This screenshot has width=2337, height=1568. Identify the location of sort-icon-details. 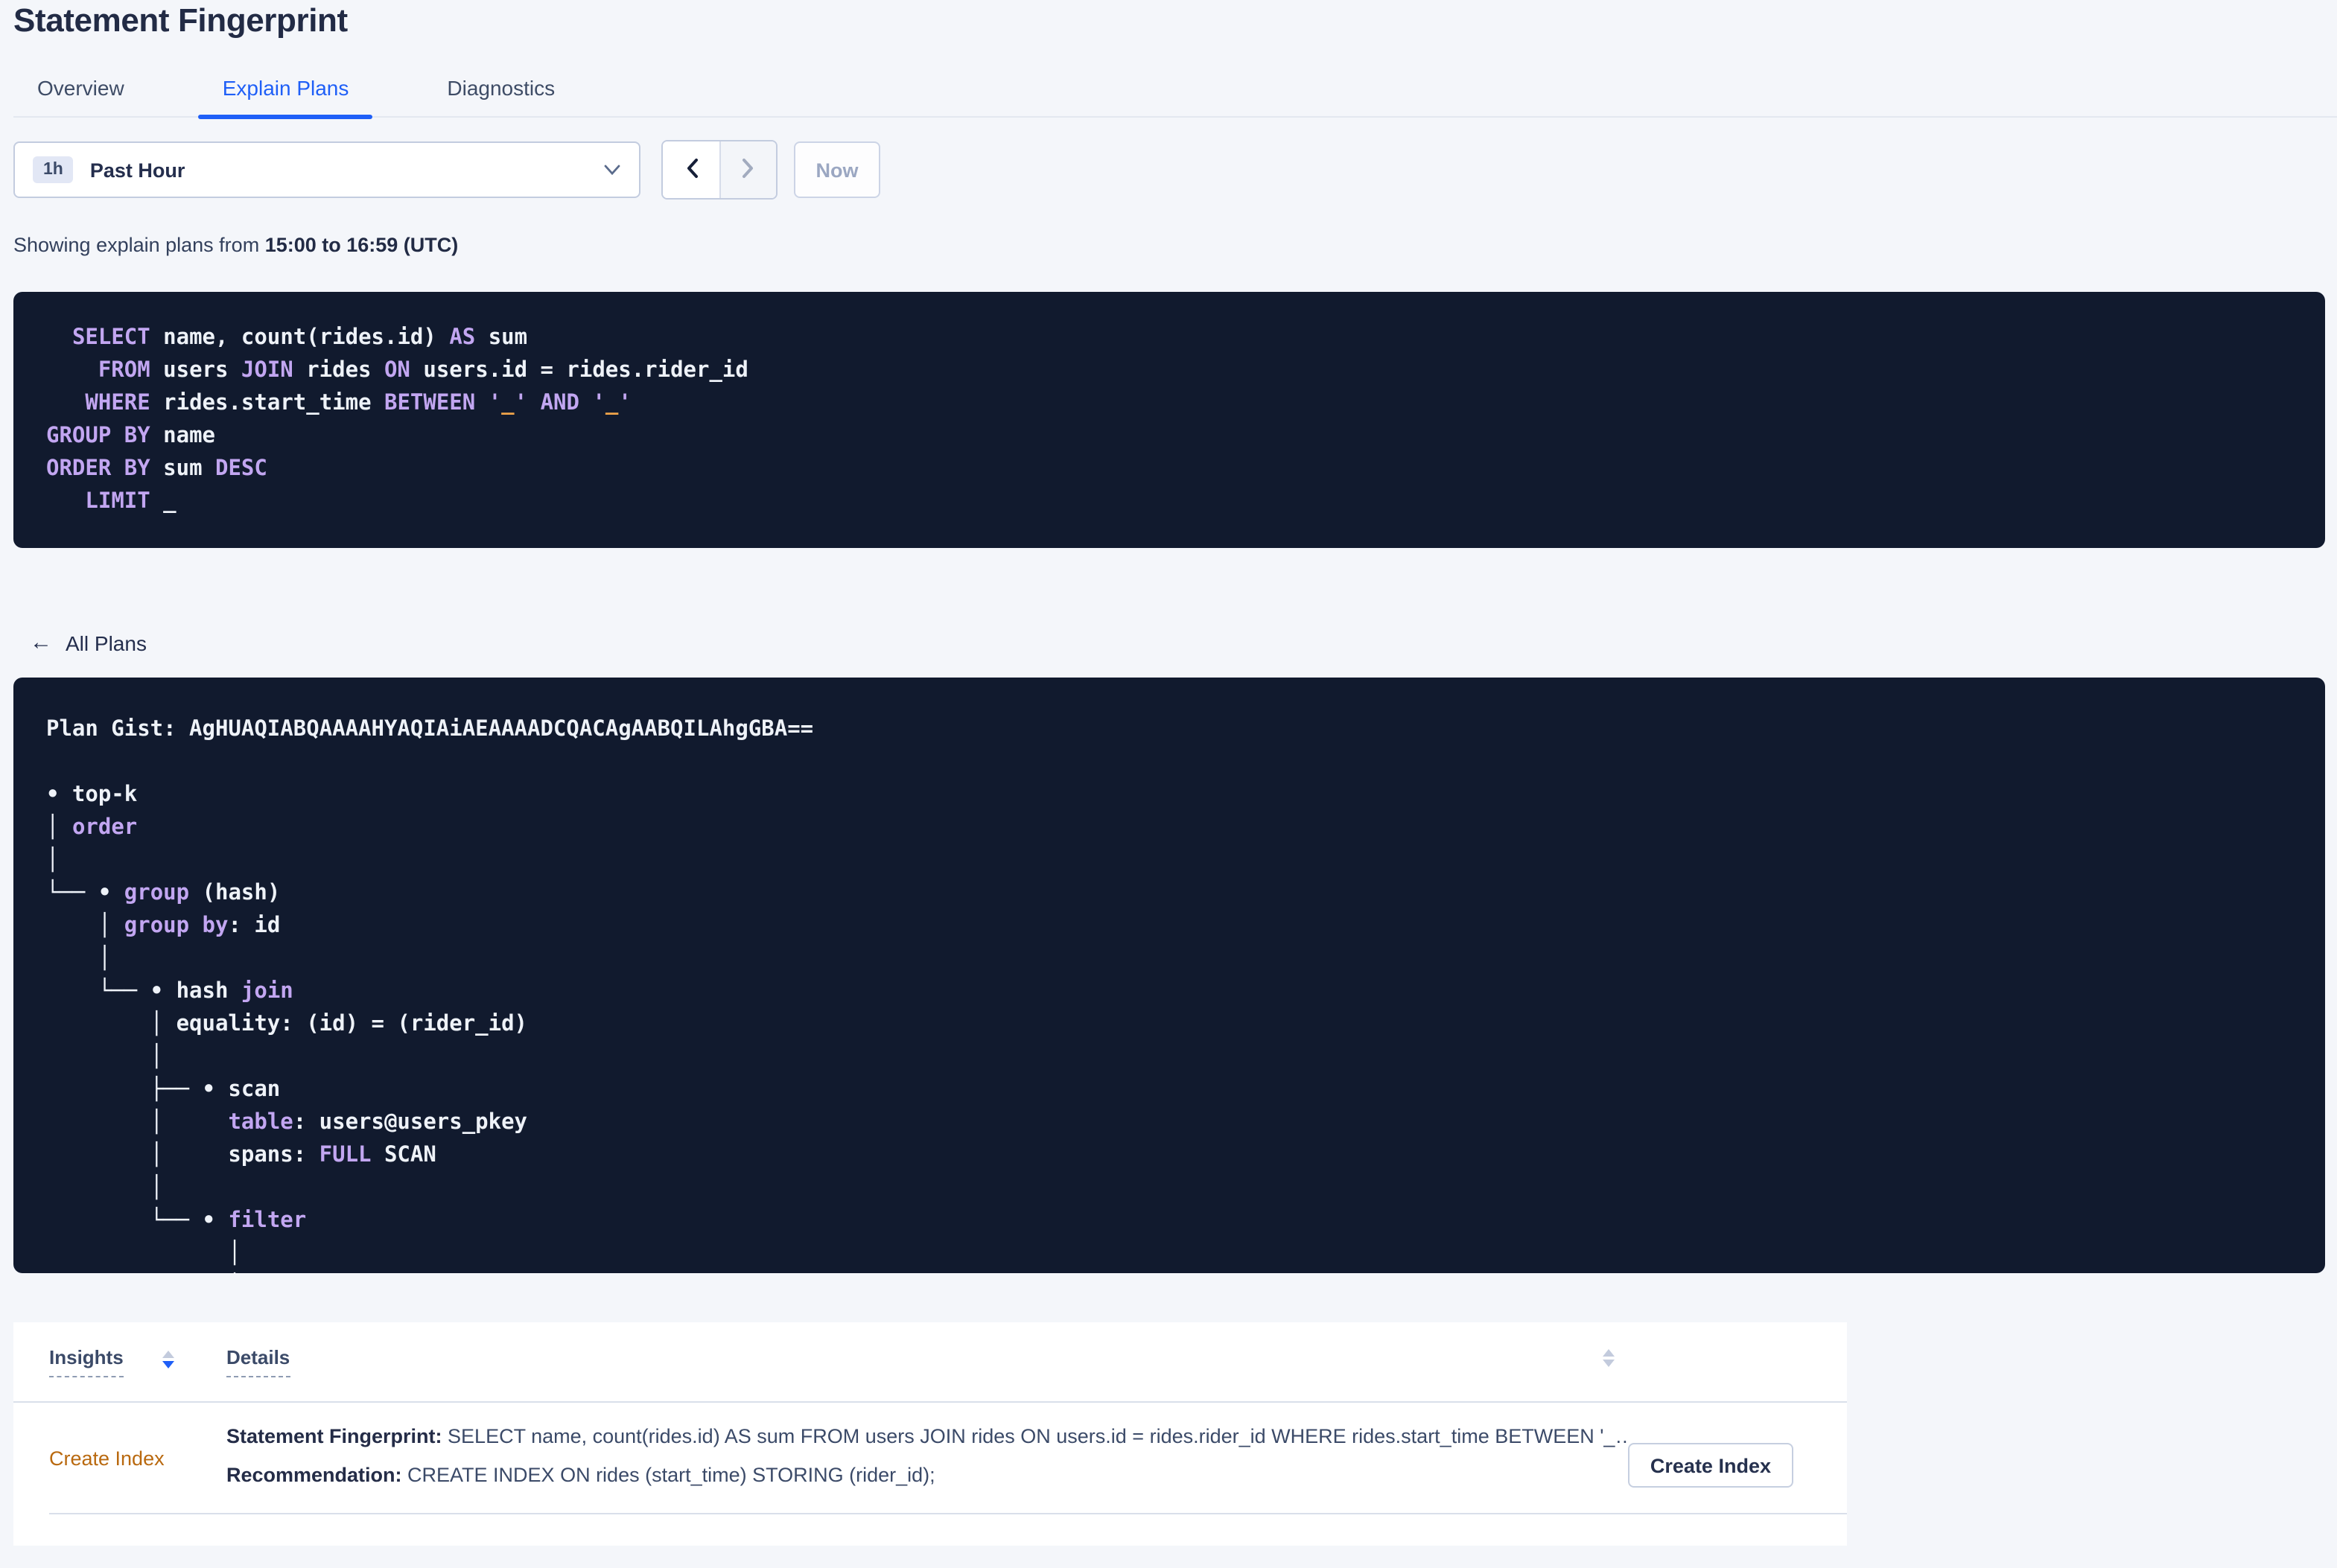
(1609, 1358).